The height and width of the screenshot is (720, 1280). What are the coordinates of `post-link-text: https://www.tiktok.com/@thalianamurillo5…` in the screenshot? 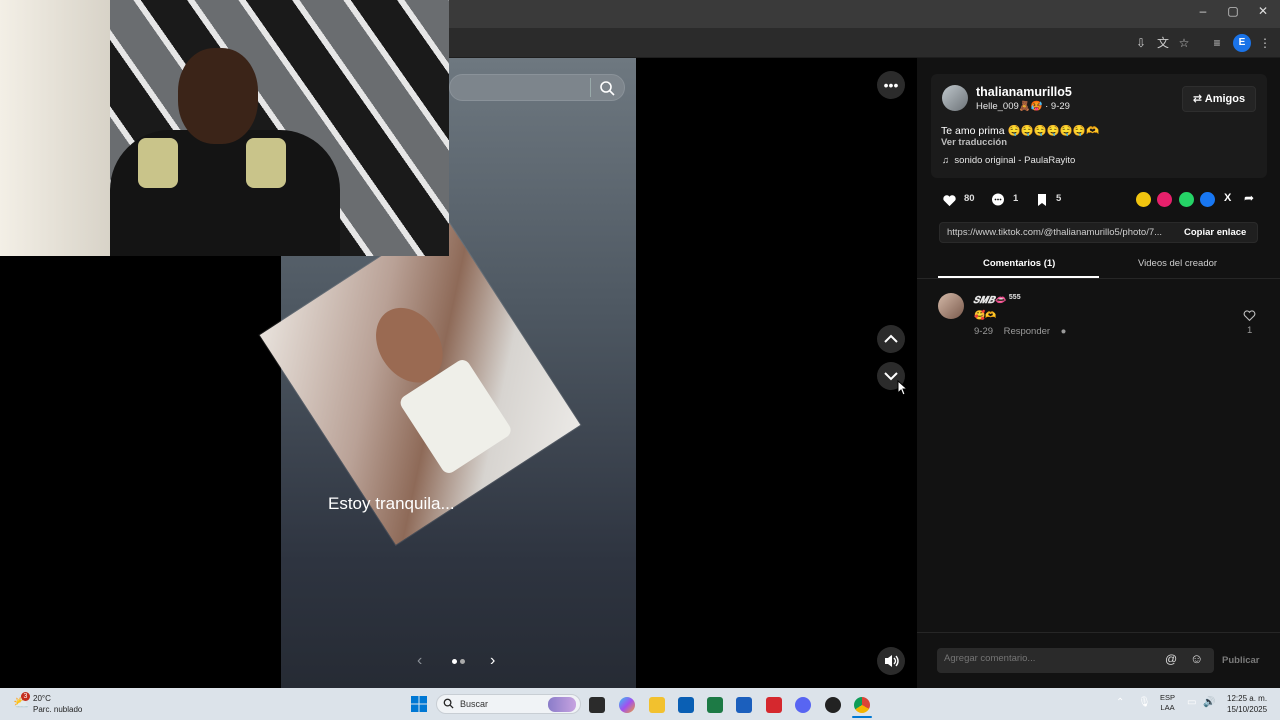 It's located at (1059, 232).